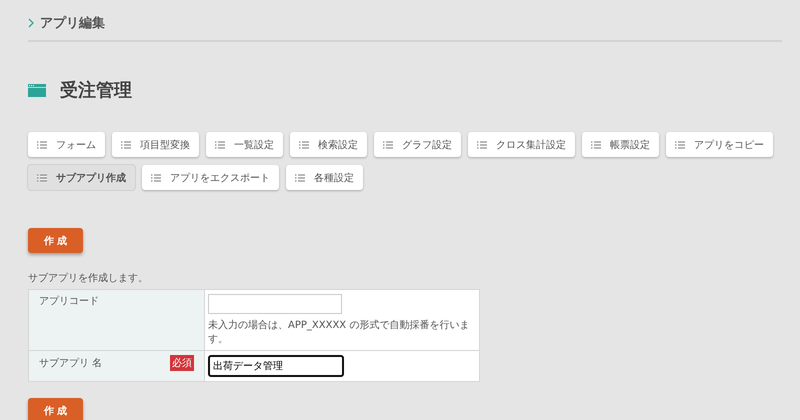  Describe the element at coordinates (275, 304) in the screenshot. I see `text-input-field` at that location.